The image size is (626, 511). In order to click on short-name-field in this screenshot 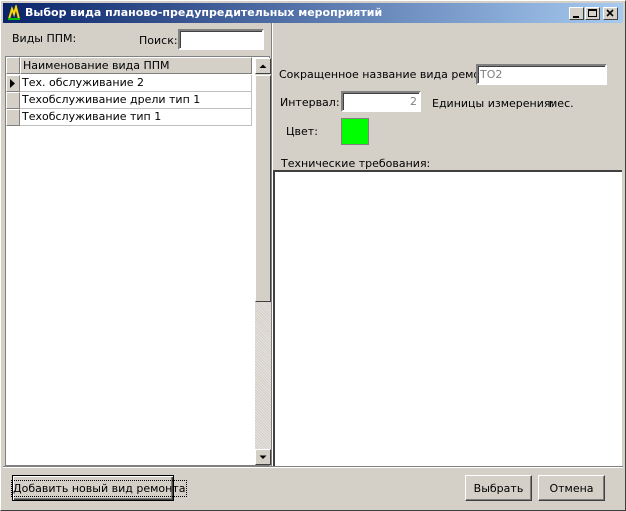, I will do `click(541, 74)`.